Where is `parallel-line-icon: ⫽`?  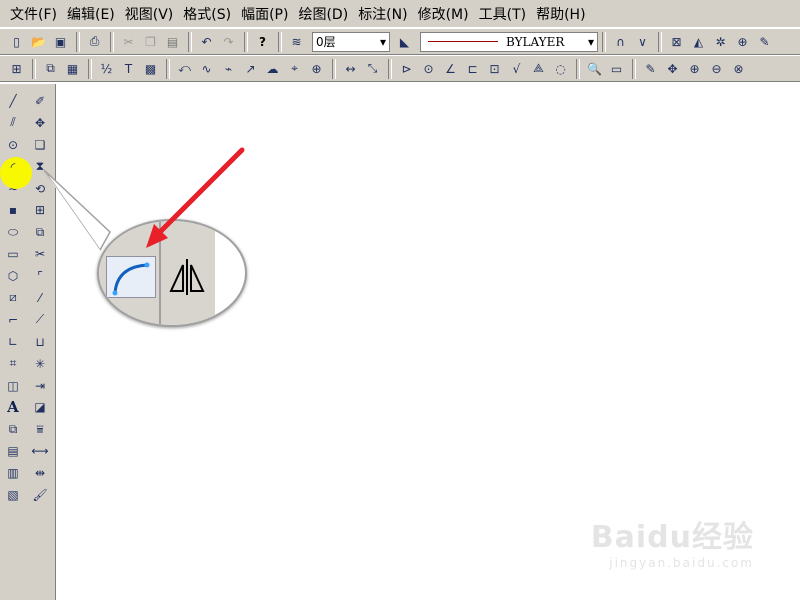
parallel-line-icon: ⫽ is located at coordinates (13, 123).